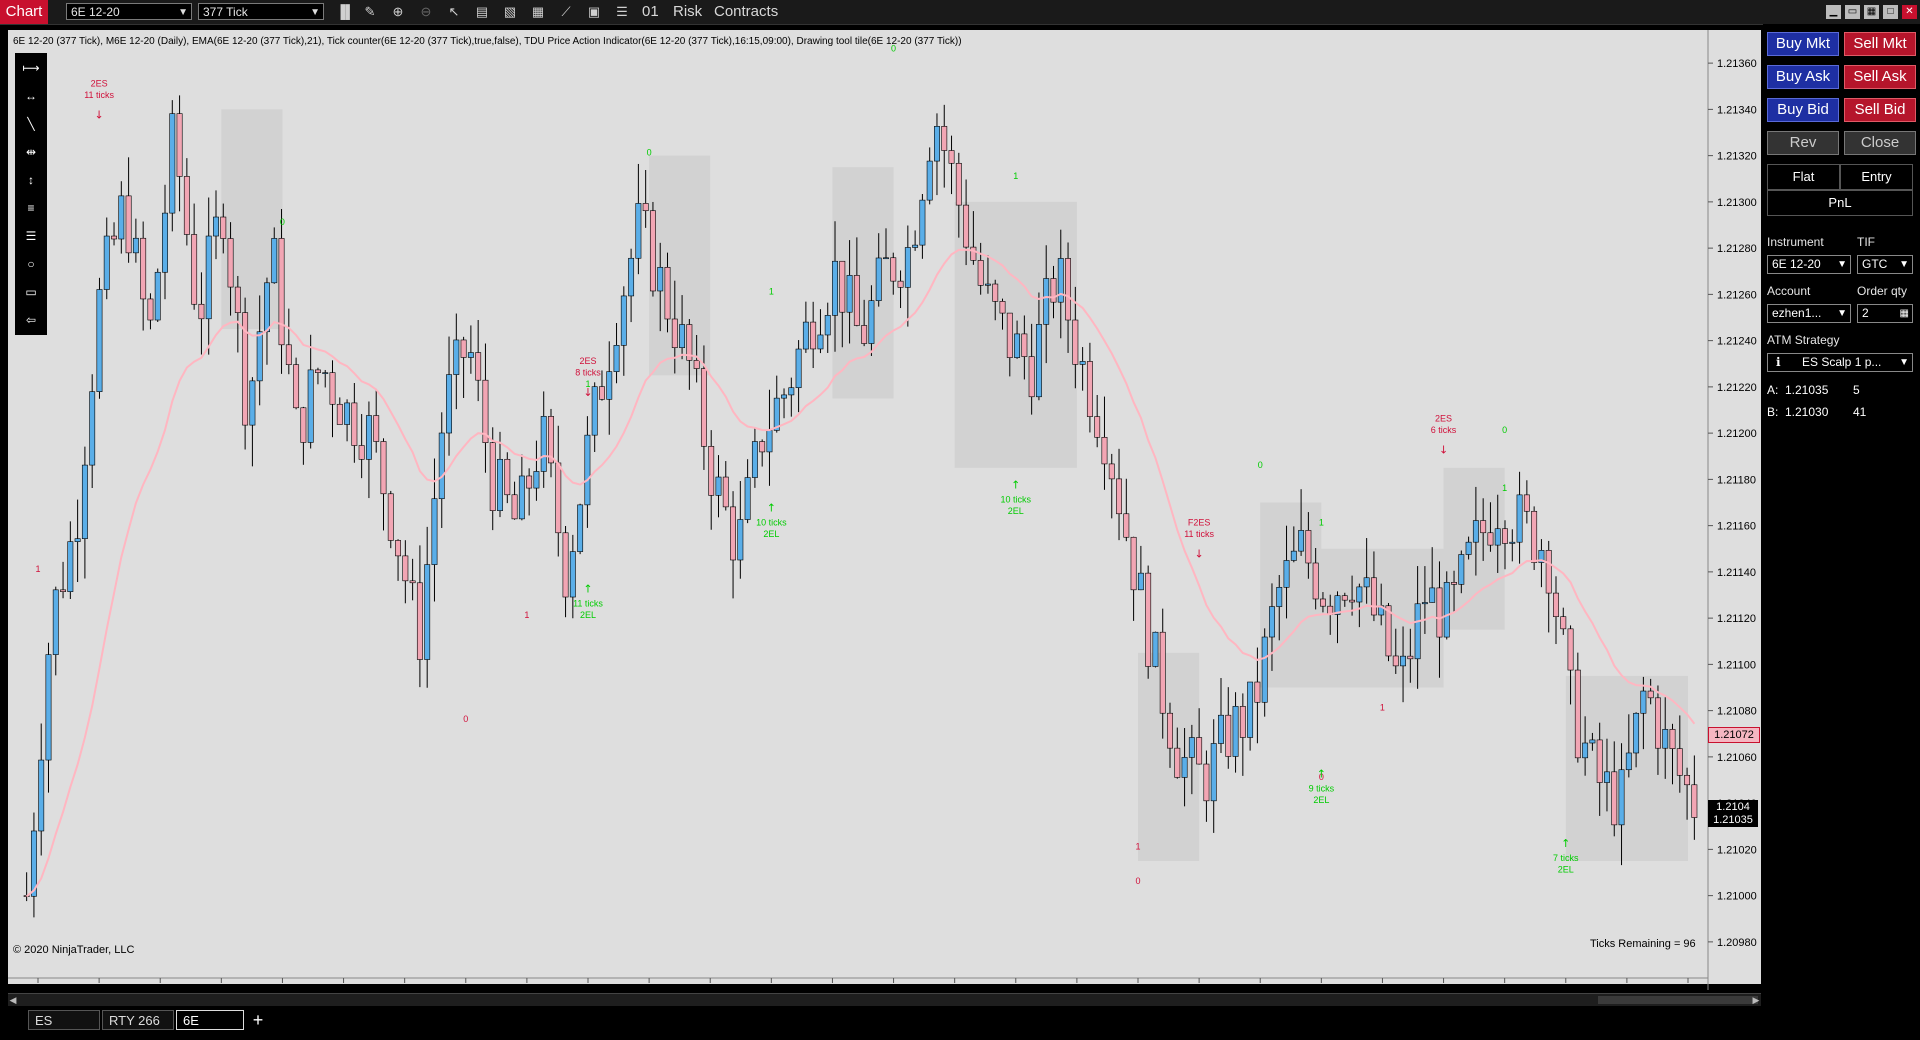 The height and width of the screenshot is (1040, 1920). I want to click on cursor-icon: ↖, so click(454, 12).